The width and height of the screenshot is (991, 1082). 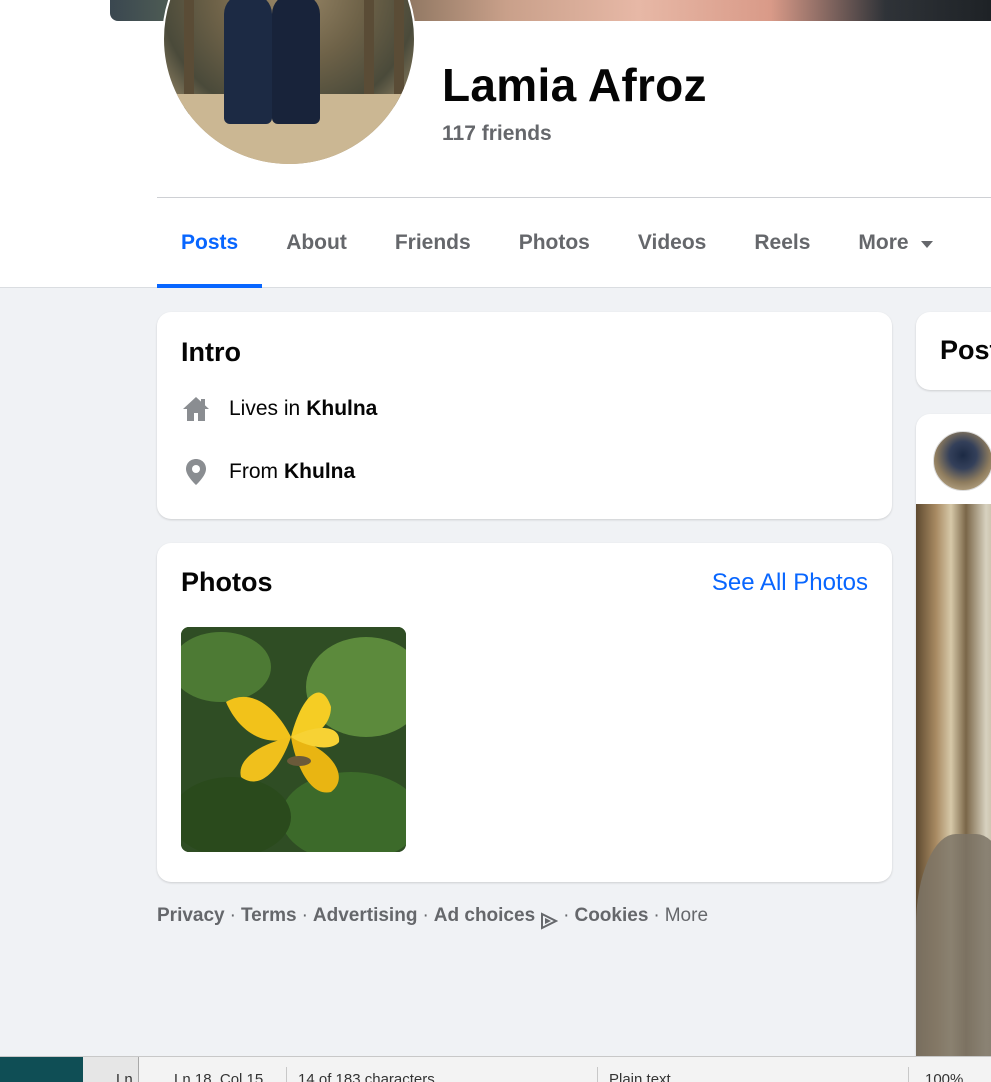 What do you see at coordinates (953, 784) in the screenshot?
I see `post-image` at bounding box center [953, 784].